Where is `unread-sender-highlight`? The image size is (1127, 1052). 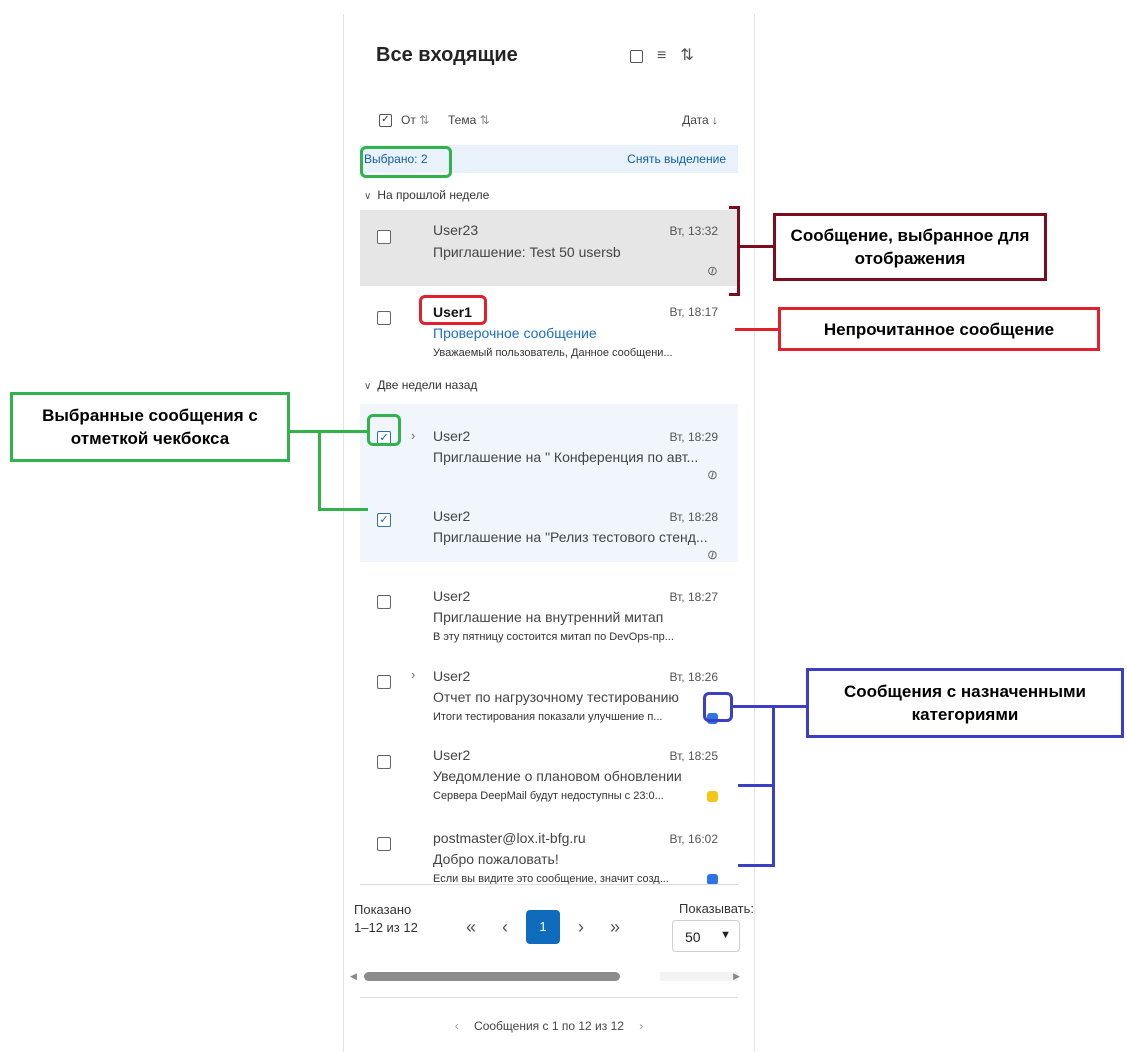 unread-sender-highlight is located at coordinates (453, 310).